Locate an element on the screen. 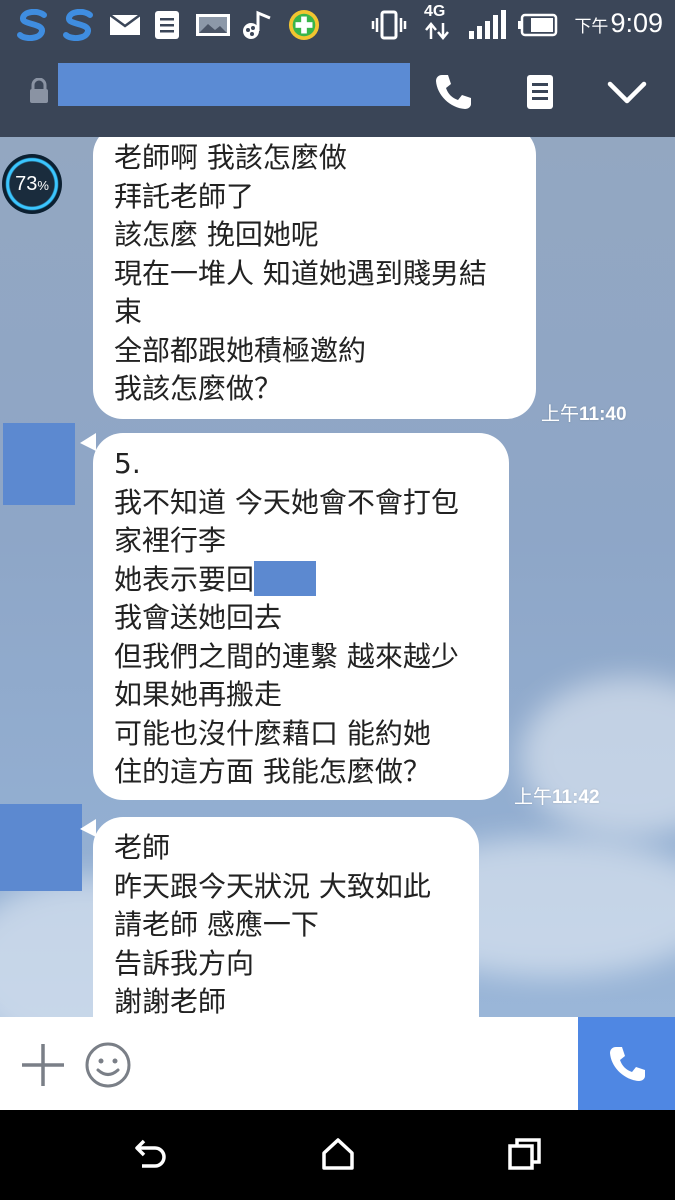 The image size is (675, 1200). message-line: 該怎麼 挽回她呢 is located at coordinates (216, 234).